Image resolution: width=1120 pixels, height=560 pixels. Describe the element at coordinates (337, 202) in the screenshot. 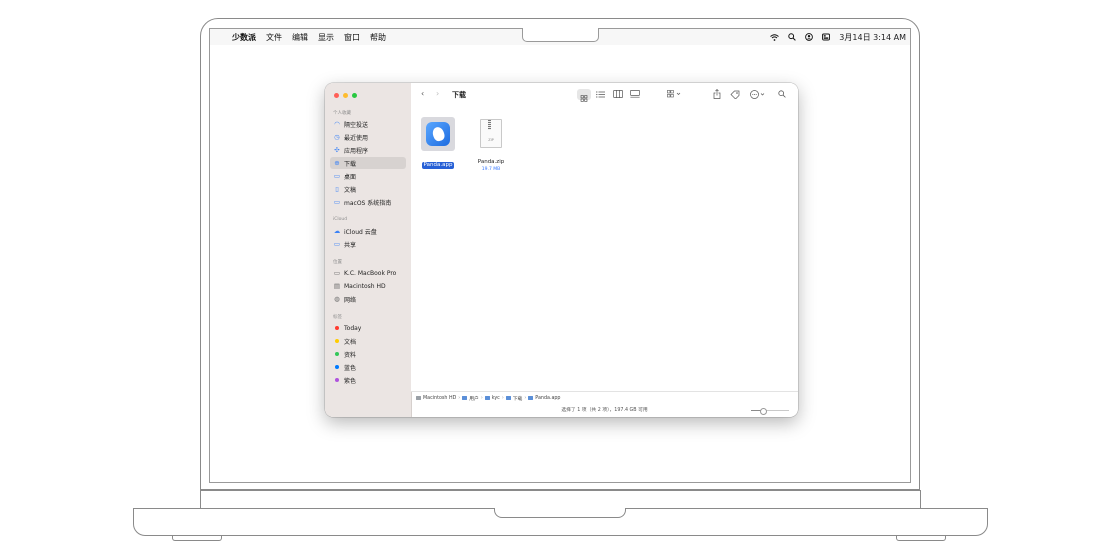

I see `folder-icon: ▭` at that location.